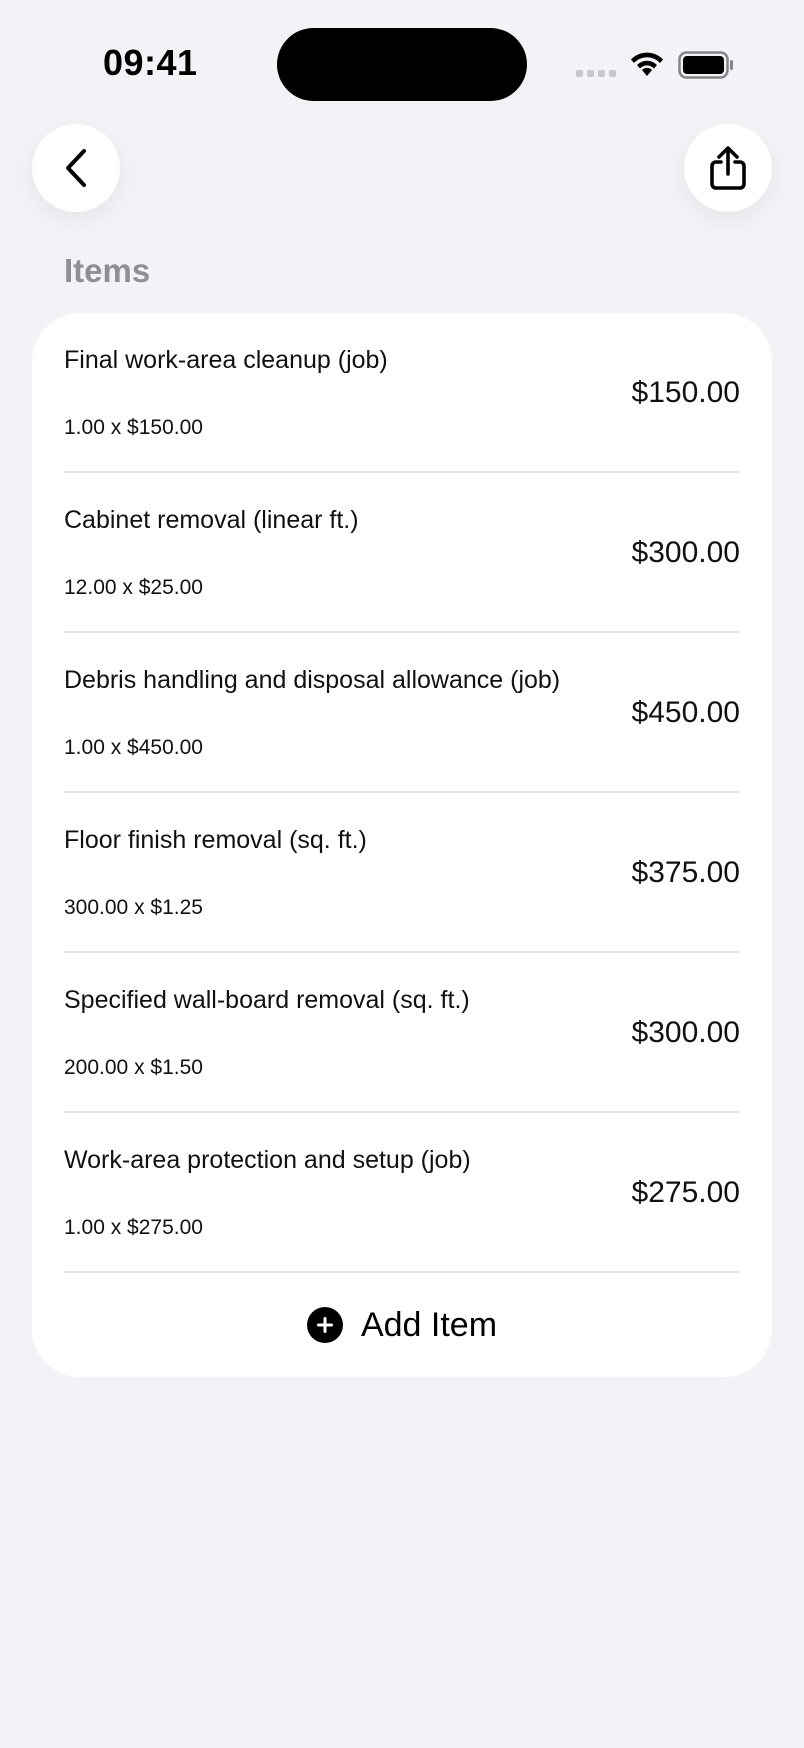  I want to click on item-total: $450.00, so click(685, 712).